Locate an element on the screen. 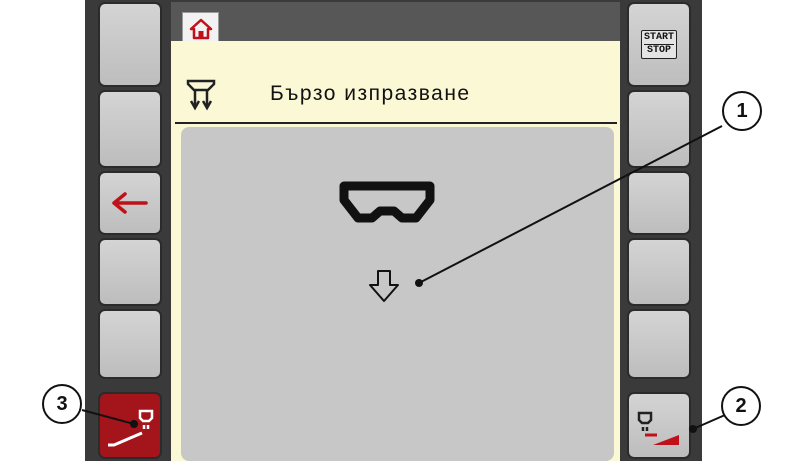 The width and height of the screenshot is (785, 461). callout-2: 2 is located at coordinates (741, 406).